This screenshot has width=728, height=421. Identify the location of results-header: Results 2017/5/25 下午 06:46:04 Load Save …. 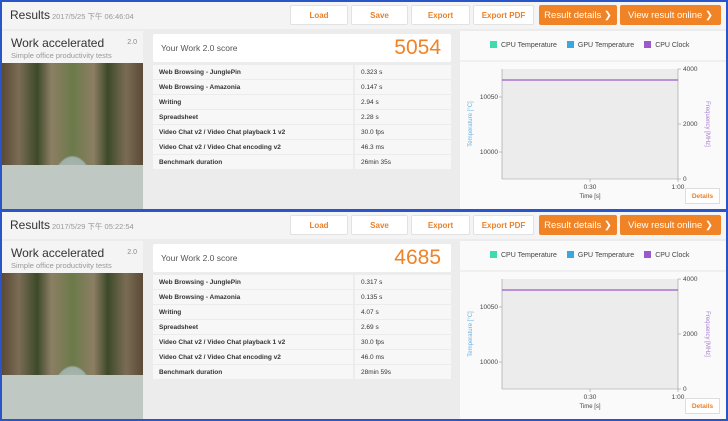
(364, 15).